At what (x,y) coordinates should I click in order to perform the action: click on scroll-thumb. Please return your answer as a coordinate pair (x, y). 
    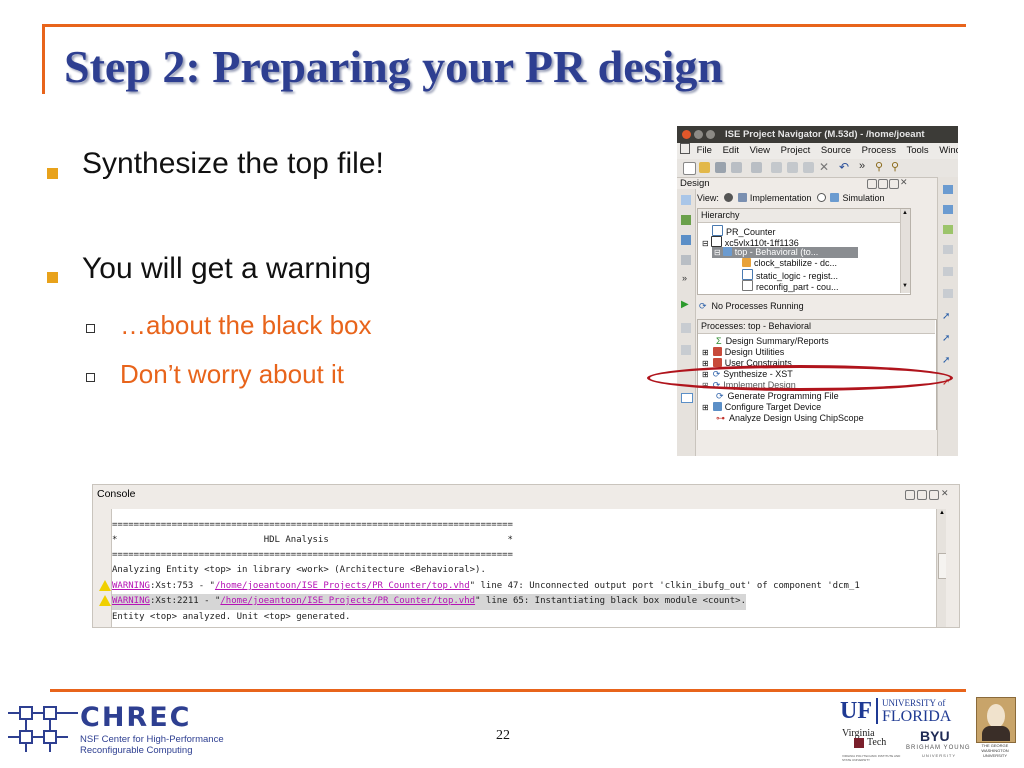
    Looking at the image, I should click on (942, 566).